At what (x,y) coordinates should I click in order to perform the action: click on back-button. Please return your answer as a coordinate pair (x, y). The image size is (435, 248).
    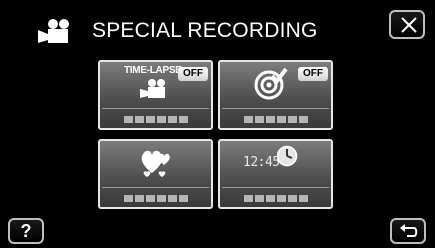
    Looking at the image, I should click on (408, 231).